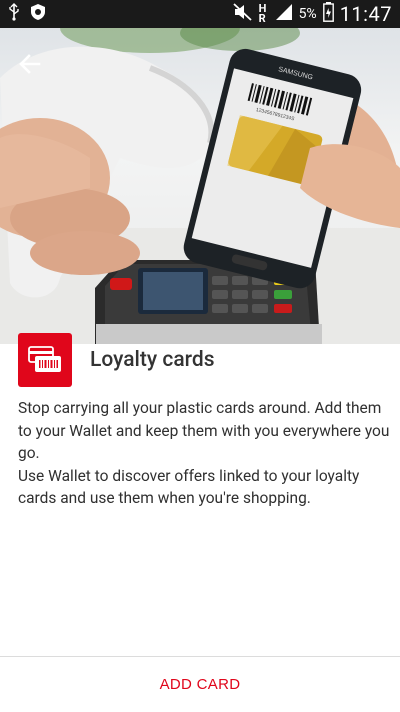 This screenshot has width=400, height=712. I want to click on clock: 11:47, so click(365, 14).